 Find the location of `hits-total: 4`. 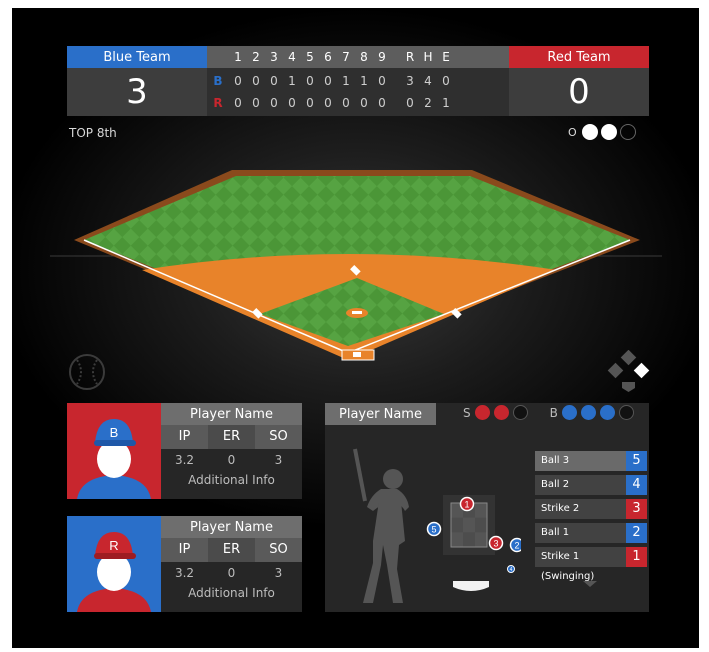

hits-total: 4 is located at coordinates (428, 81).